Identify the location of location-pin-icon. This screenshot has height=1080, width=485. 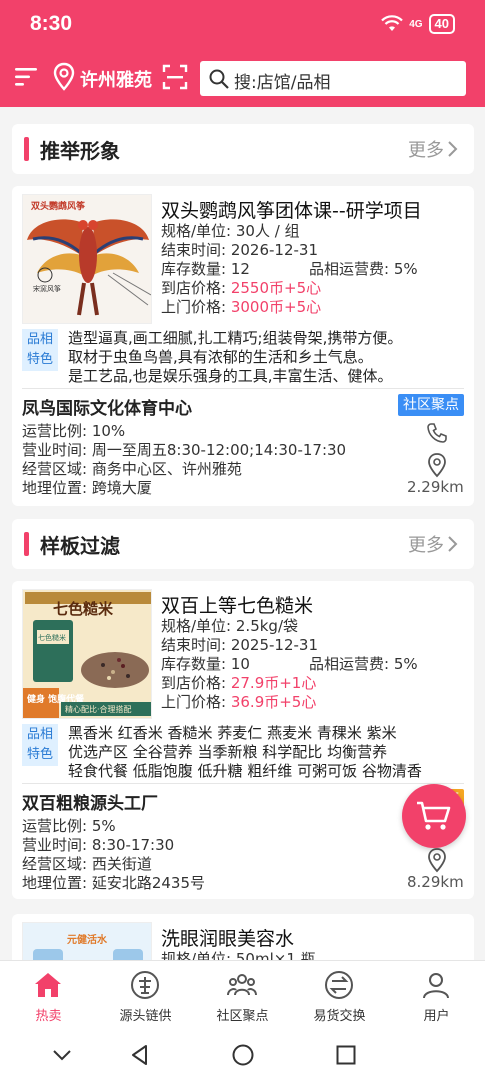
(64, 77).